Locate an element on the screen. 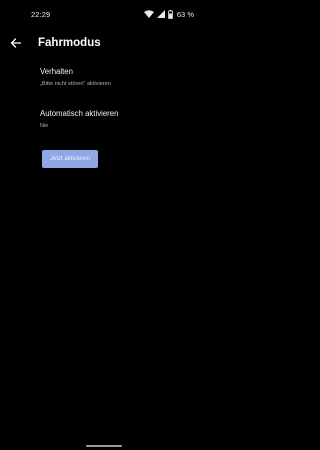 The image size is (320, 450). battery-icon is located at coordinates (170, 14).